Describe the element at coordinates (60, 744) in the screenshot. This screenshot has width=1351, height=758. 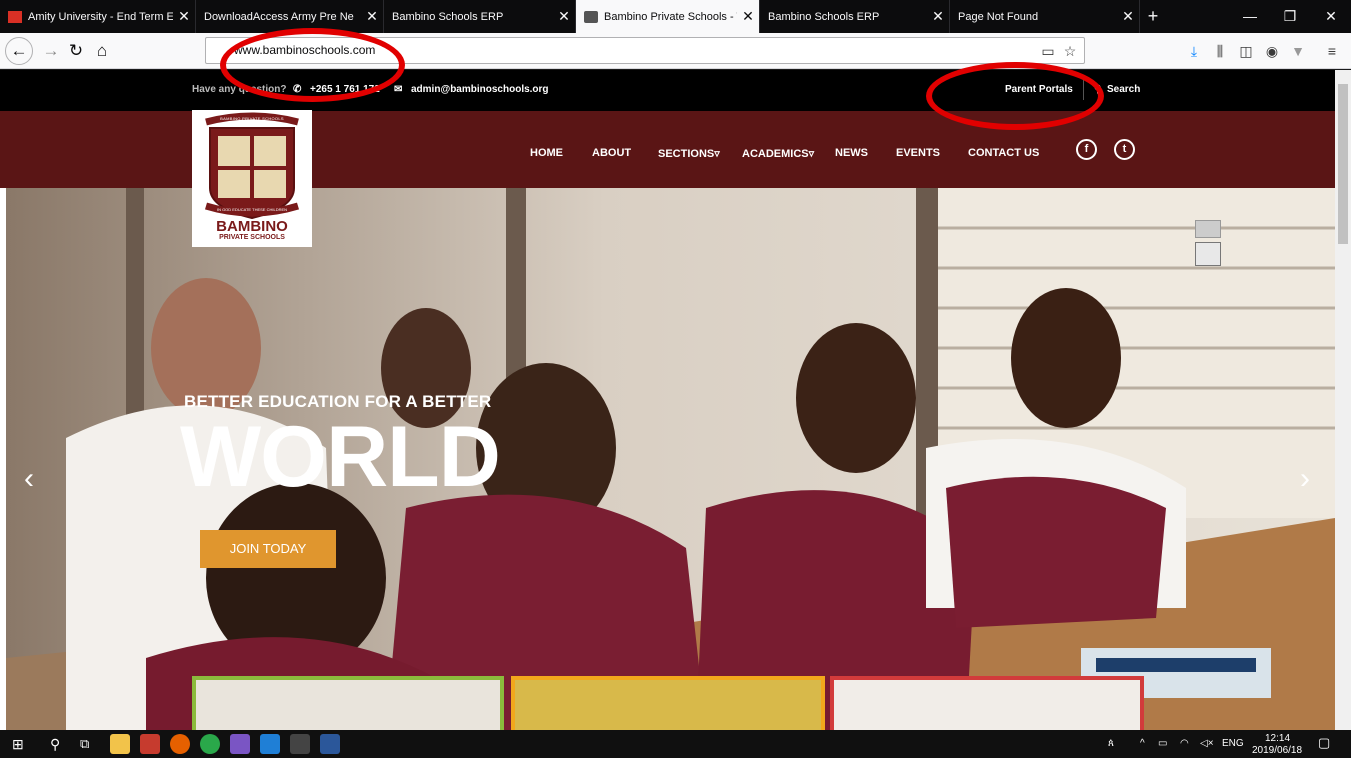
I see `search-icon: ⚲` at that location.